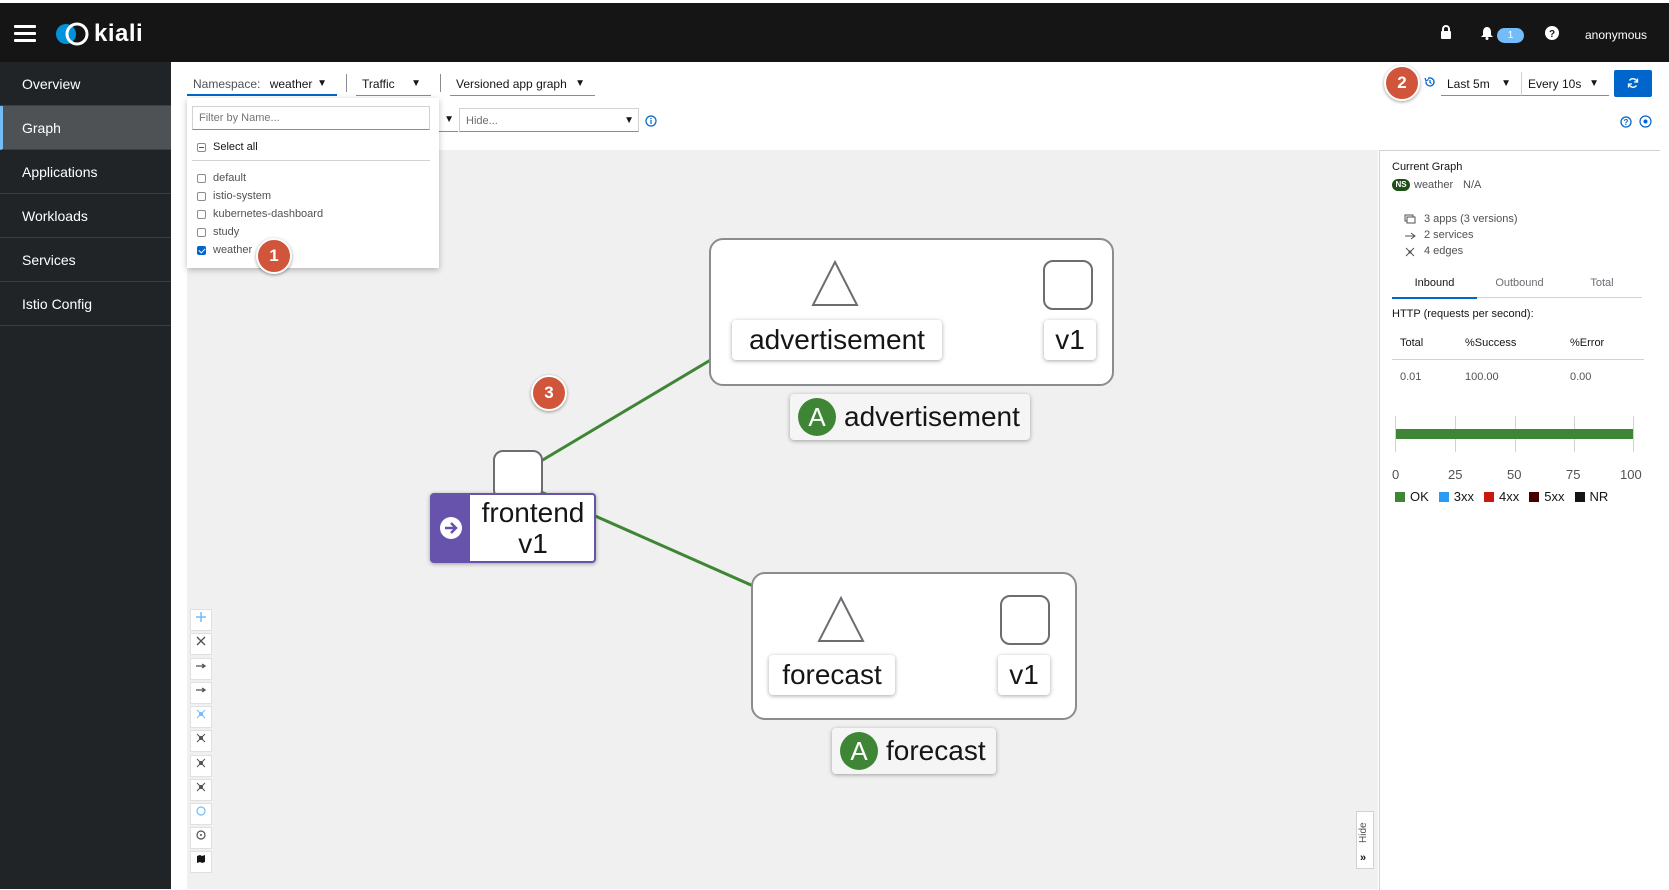 This screenshot has width=1669, height=890. I want to click on frontend-name: frontend, so click(533, 512).